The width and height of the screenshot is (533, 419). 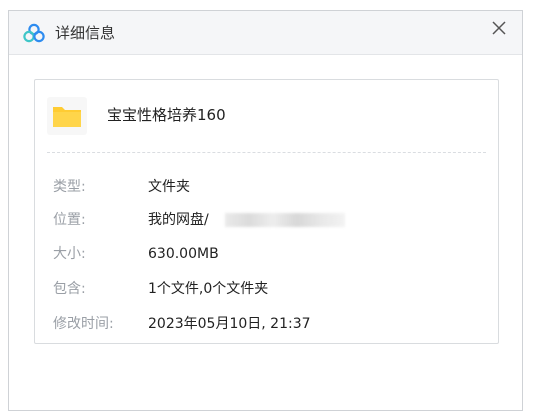 I want to click on modified-label: 修改时间:, so click(x=83, y=324).